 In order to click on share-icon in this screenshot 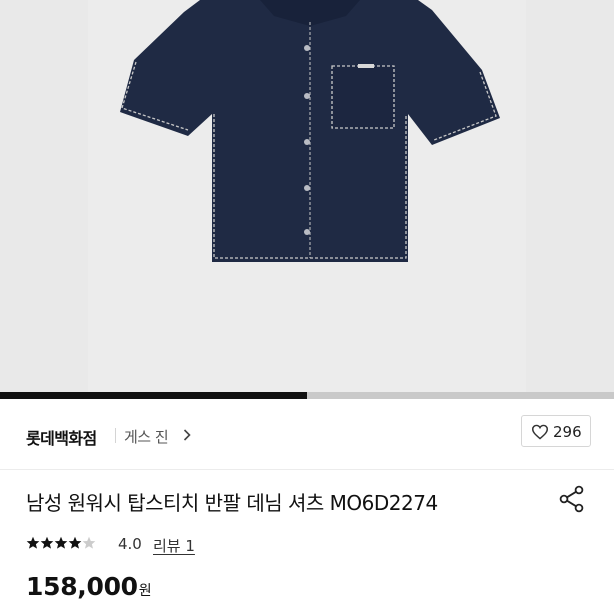, I will do `click(572, 499)`.